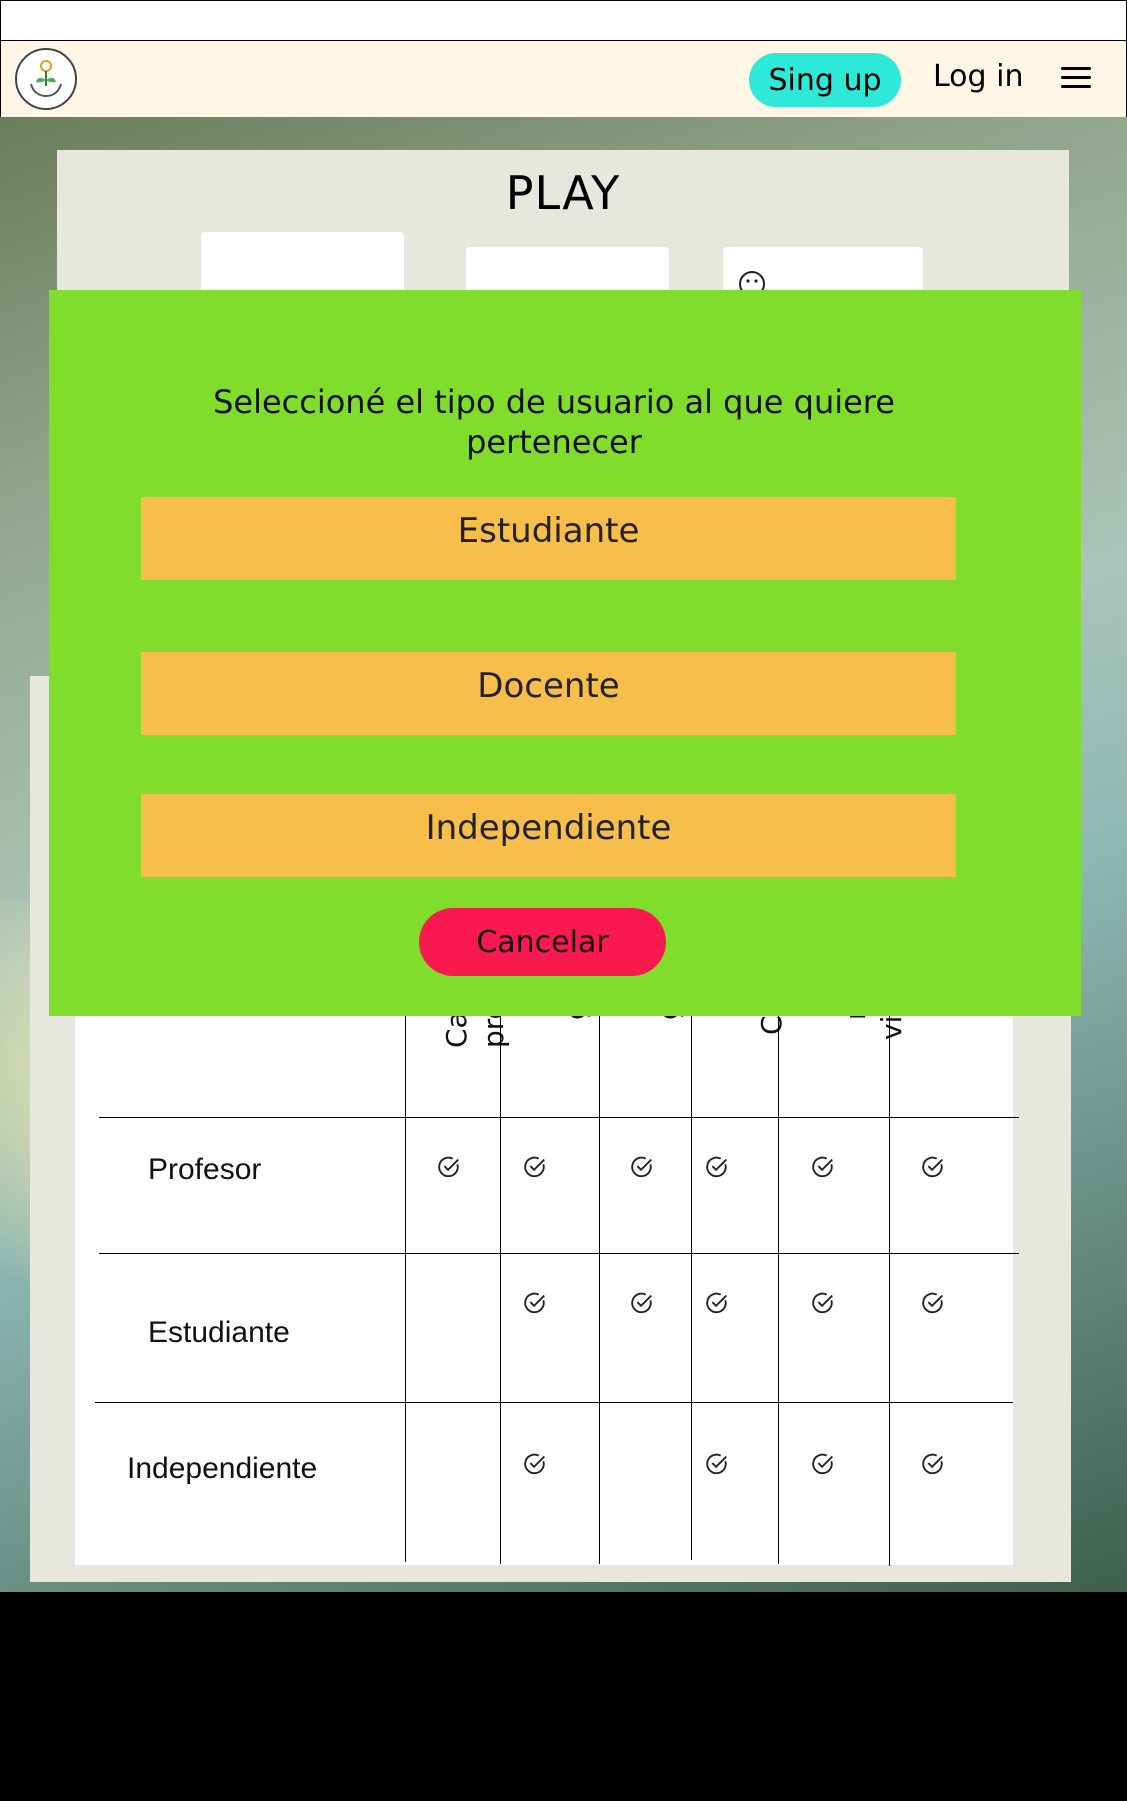  What do you see at coordinates (563, 21) in the screenshot?
I see `top-strip` at bounding box center [563, 21].